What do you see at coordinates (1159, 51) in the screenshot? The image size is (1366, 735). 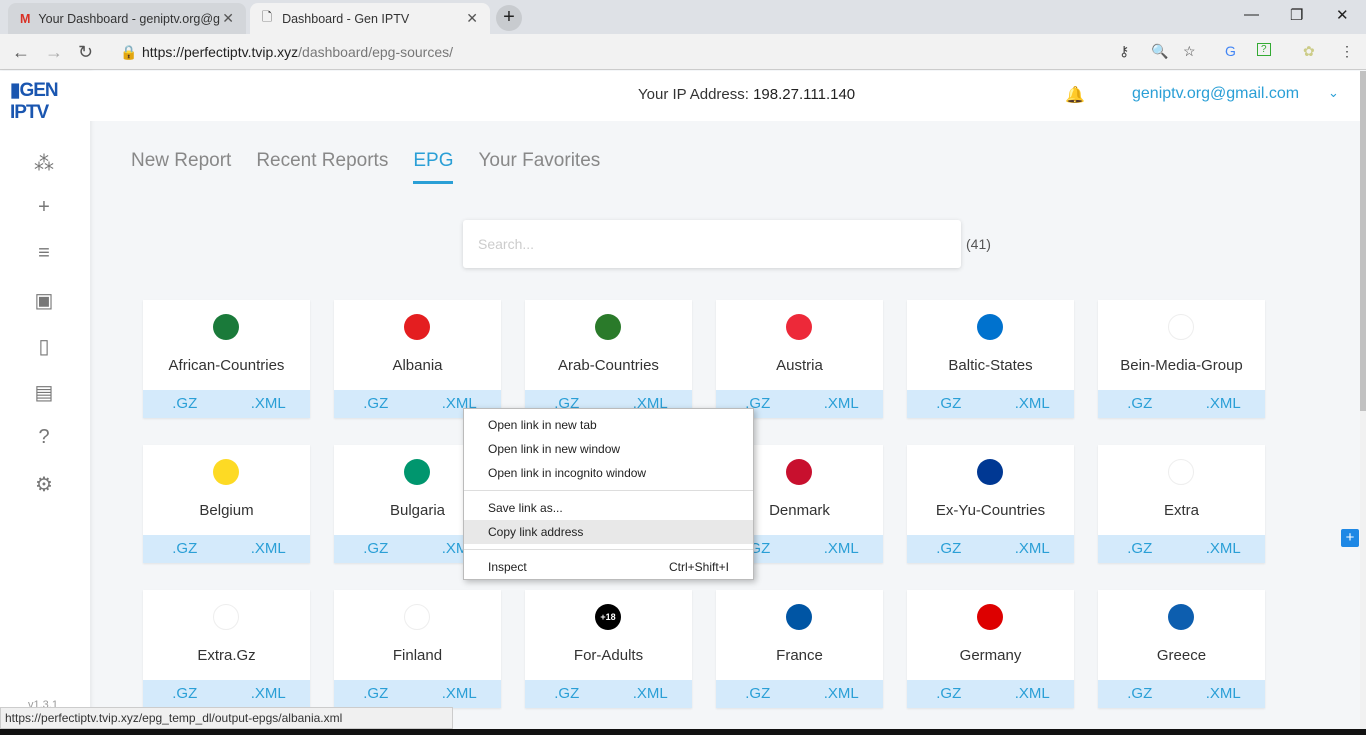 I see `zoom-icon: 🔍` at bounding box center [1159, 51].